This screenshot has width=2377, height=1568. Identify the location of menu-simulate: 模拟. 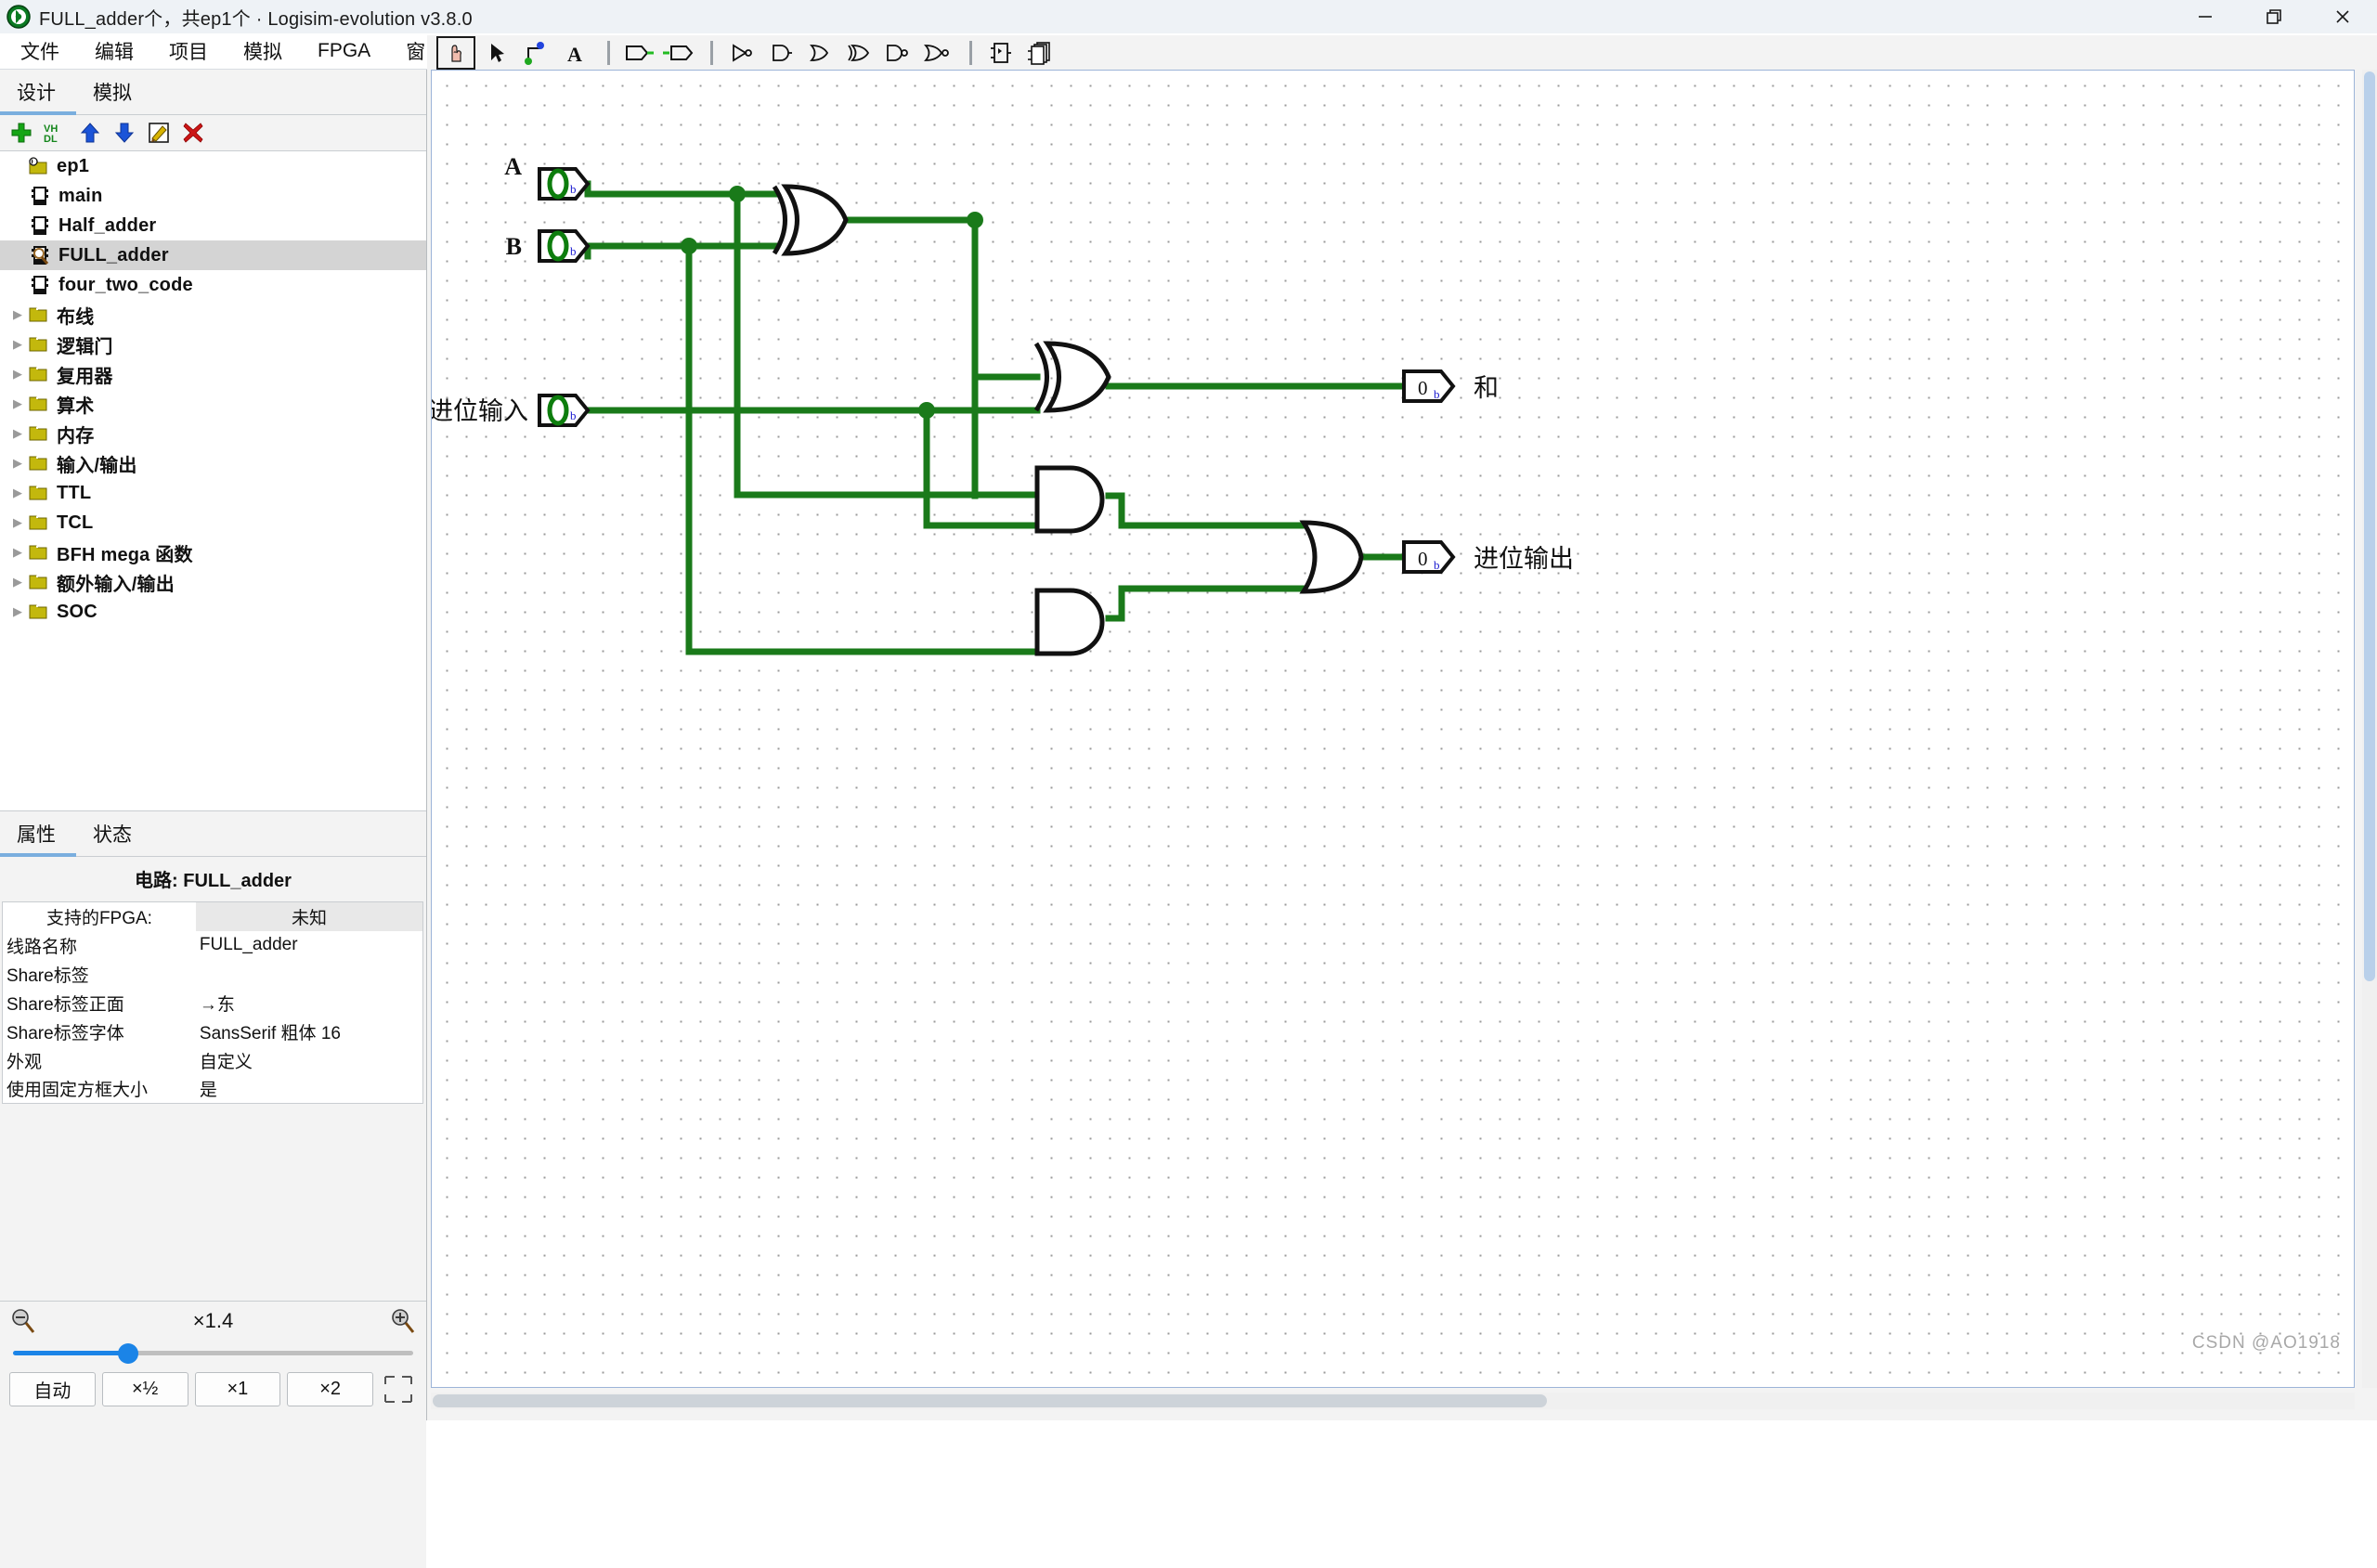
(262, 51).